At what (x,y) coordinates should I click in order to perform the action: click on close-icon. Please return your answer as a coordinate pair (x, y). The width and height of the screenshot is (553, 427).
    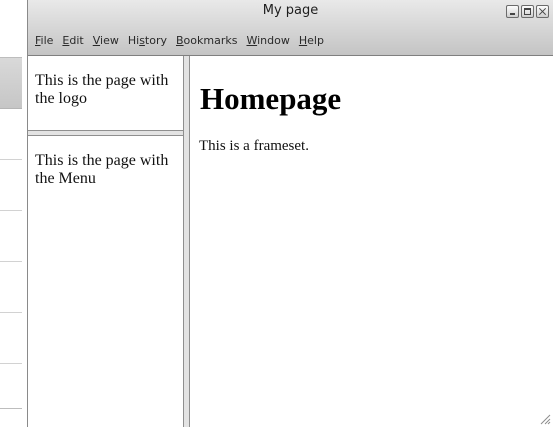
    Looking at the image, I should click on (542, 11).